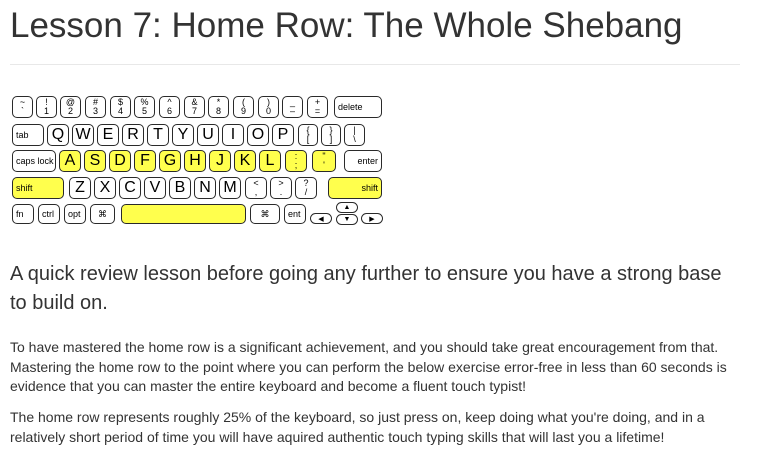 Image resolution: width=759 pixels, height=472 pixels. Describe the element at coordinates (120, 111) in the screenshot. I see `key-base-glyph: 4` at that location.